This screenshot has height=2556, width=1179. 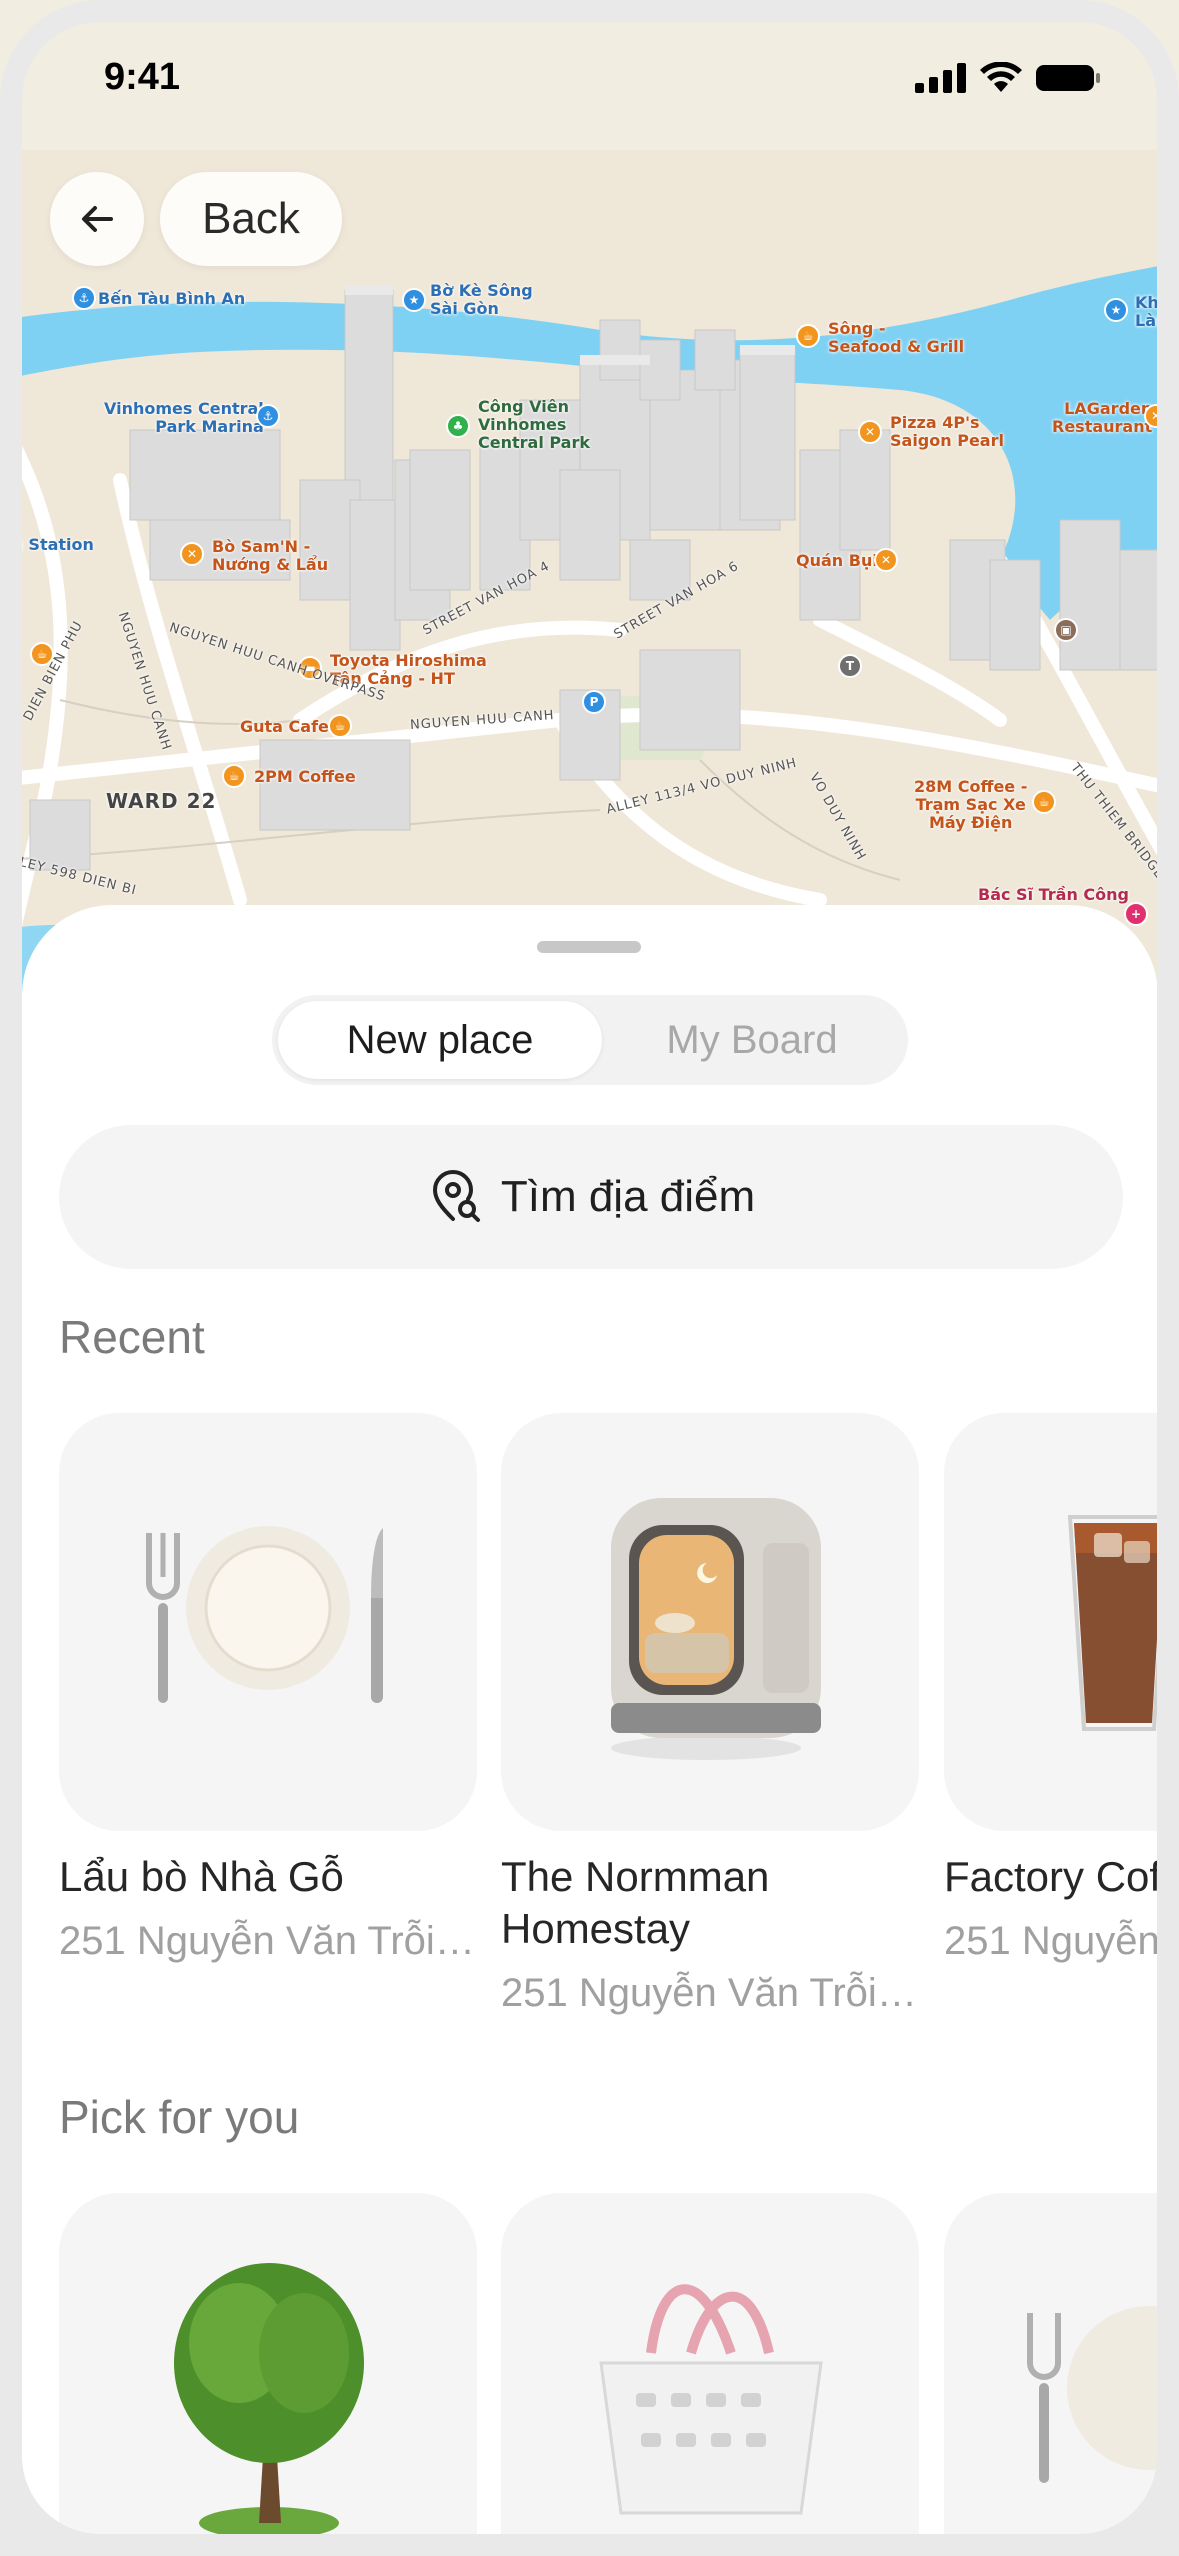 What do you see at coordinates (184, 417) in the screenshot?
I see `map-label: Vinhomes Central Park Marina` at bounding box center [184, 417].